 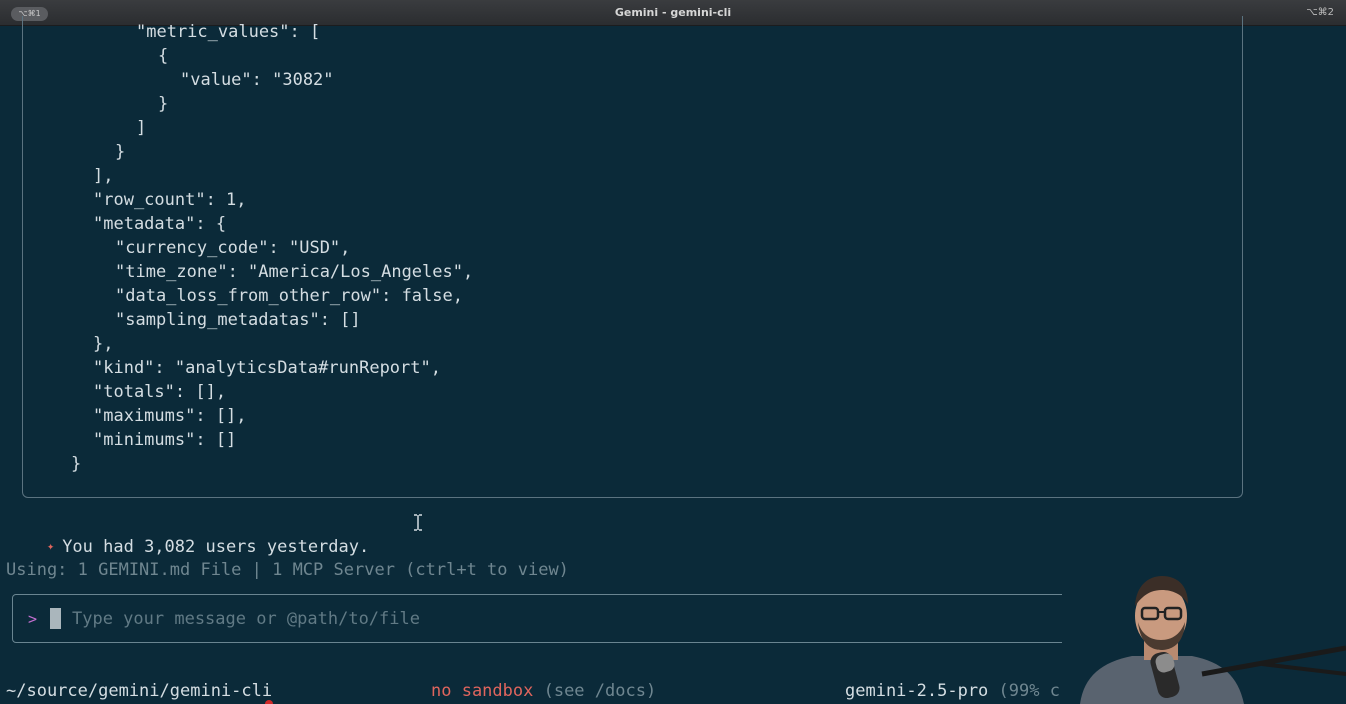 What do you see at coordinates (139, 691) in the screenshot?
I see `cwd-path: ~/source/gemini/gemini-cli` at bounding box center [139, 691].